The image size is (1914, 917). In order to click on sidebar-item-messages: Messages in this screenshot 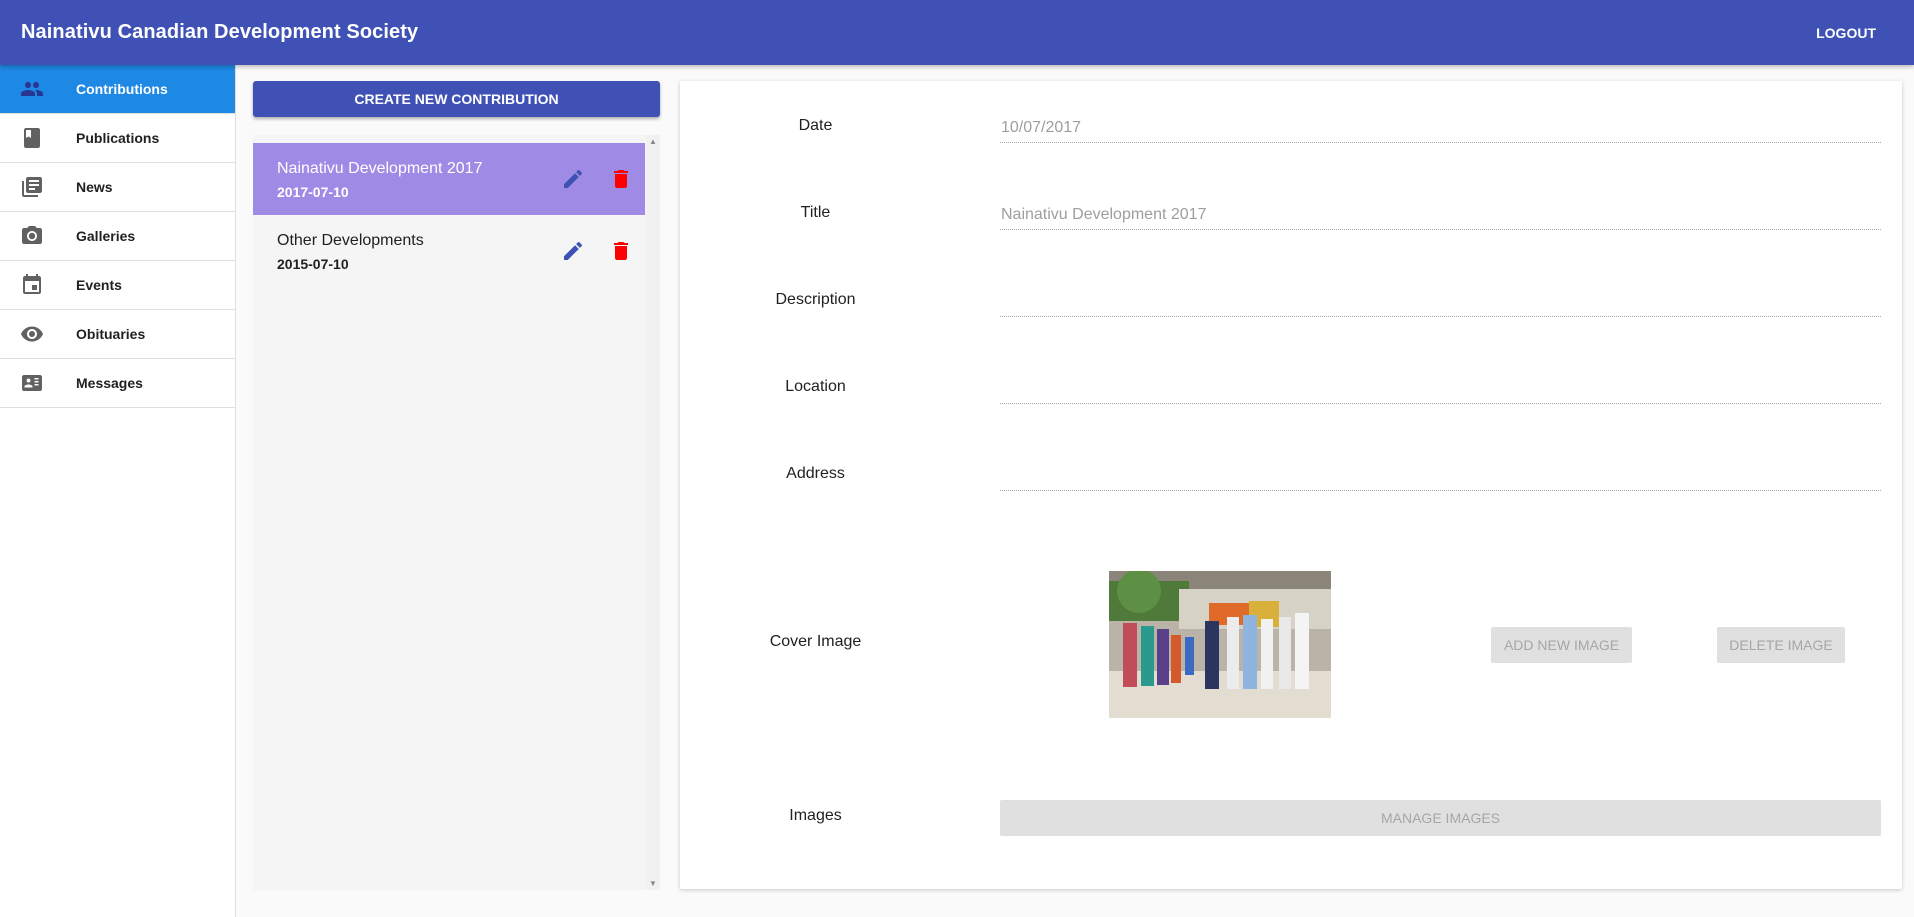, I will do `click(117, 383)`.